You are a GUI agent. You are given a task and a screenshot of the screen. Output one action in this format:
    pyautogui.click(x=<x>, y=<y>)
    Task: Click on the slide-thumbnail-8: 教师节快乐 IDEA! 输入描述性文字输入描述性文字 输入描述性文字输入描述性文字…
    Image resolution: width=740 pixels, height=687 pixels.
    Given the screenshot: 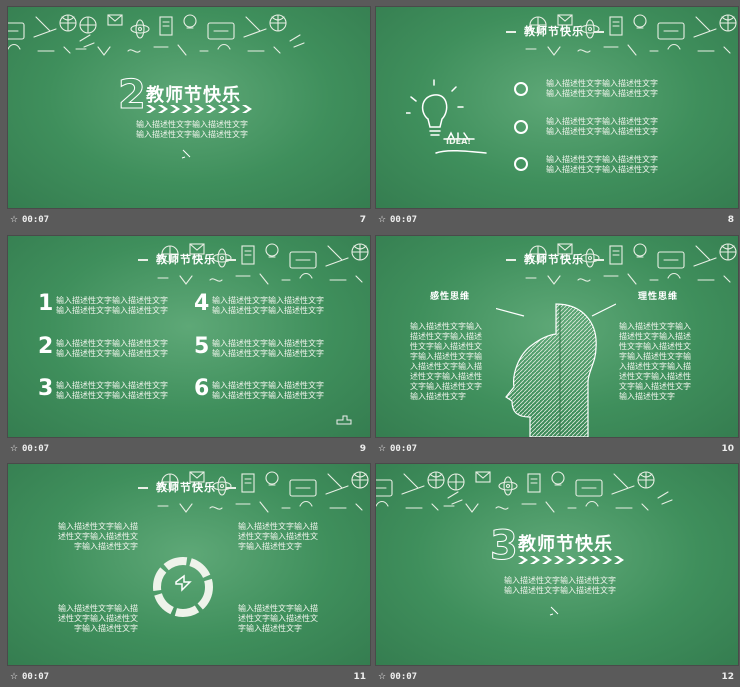 What is the action you would take?
    pyautogui.click(x=557, y=107)
    